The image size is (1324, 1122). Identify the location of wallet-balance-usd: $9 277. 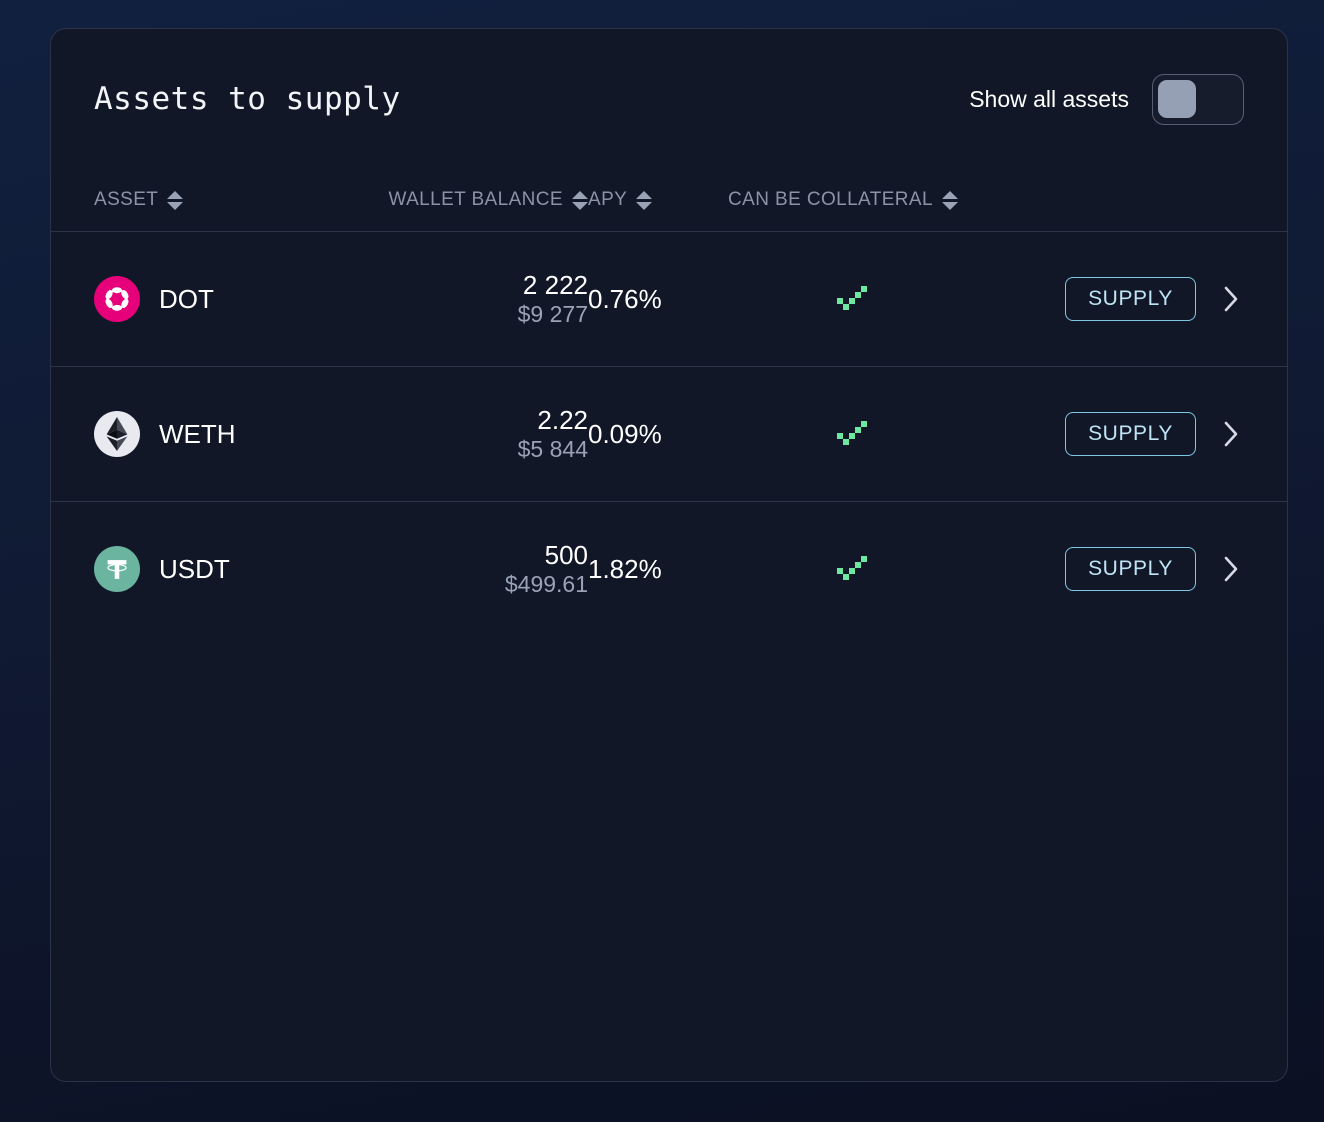
(552, 313).